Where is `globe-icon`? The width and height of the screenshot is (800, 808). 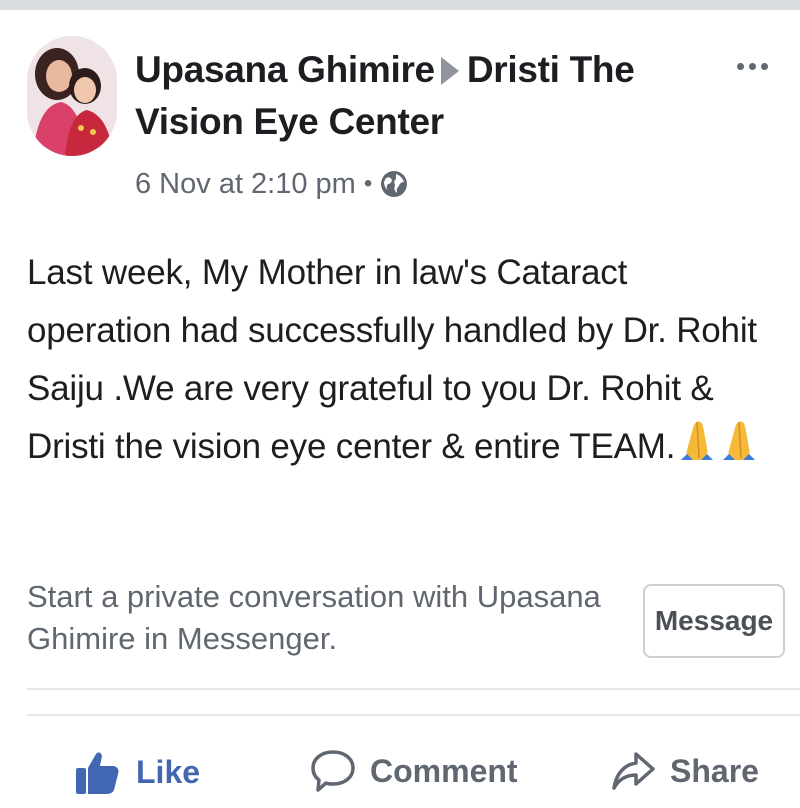 globe-icon is located at coordinates (394, 184).